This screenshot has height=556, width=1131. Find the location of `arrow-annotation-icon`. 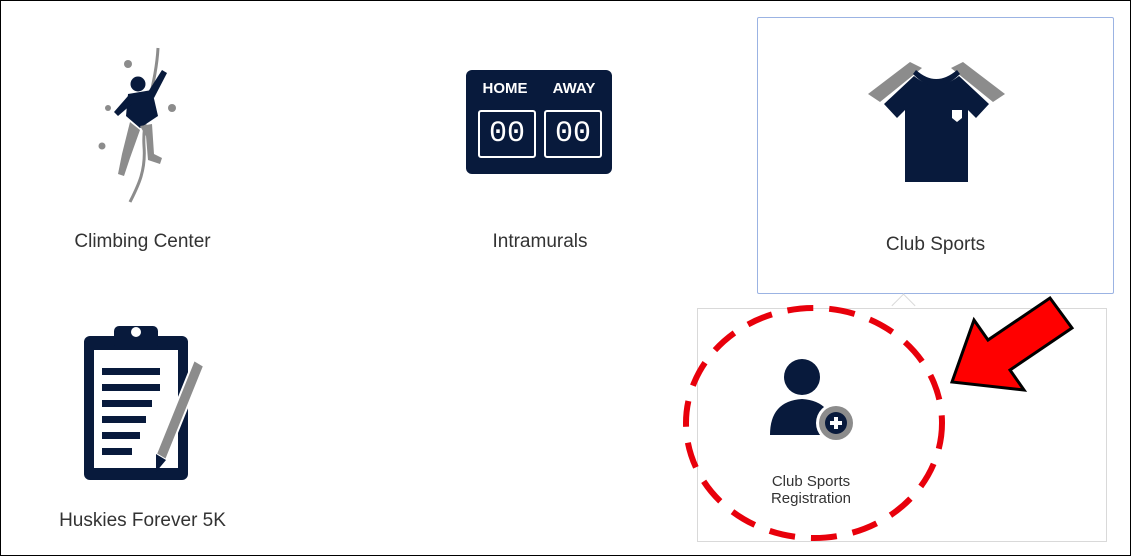

arrow-annotation-icon is located at coordinates (1012, 343).